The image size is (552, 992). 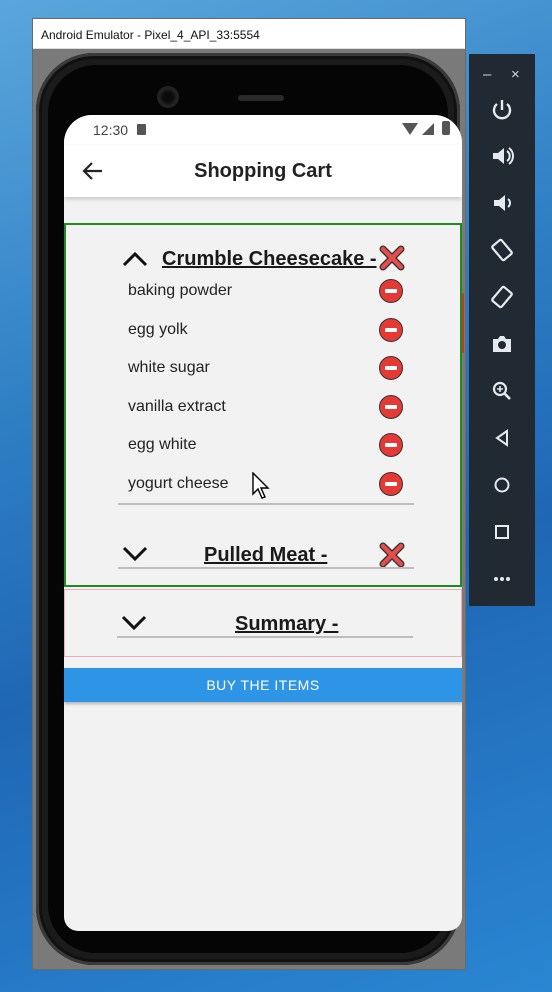 I want to click on ingredient-label: egg yolk, so click(x=158, y=329).